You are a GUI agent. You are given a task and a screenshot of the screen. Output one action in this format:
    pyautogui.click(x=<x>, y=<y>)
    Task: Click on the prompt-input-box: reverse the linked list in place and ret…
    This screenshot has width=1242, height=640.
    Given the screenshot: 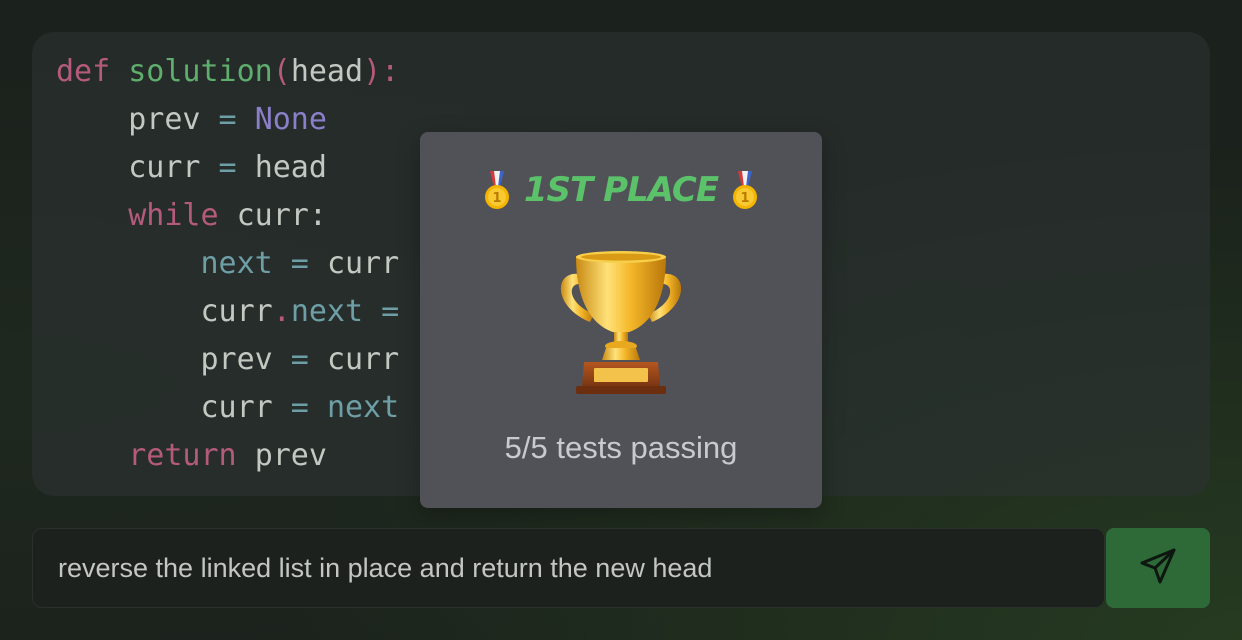 What is the action you would take?
    pyautogui.click(x=568, y=568)
    